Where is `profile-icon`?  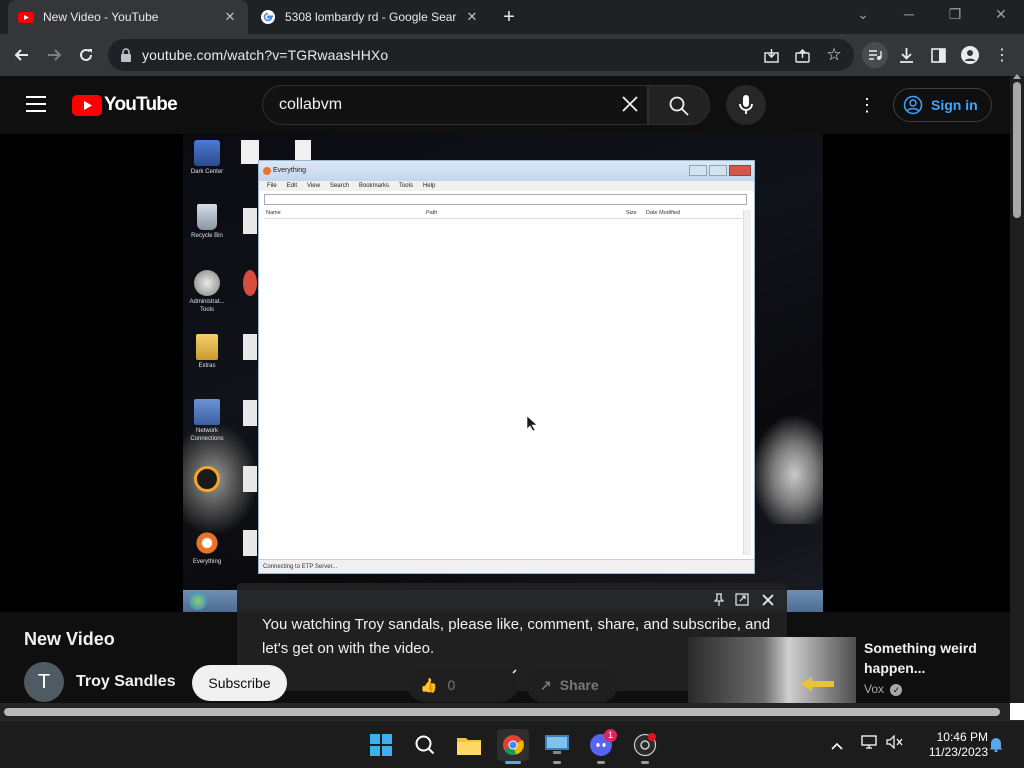
profile-icon is located at coordinates (970, 55).